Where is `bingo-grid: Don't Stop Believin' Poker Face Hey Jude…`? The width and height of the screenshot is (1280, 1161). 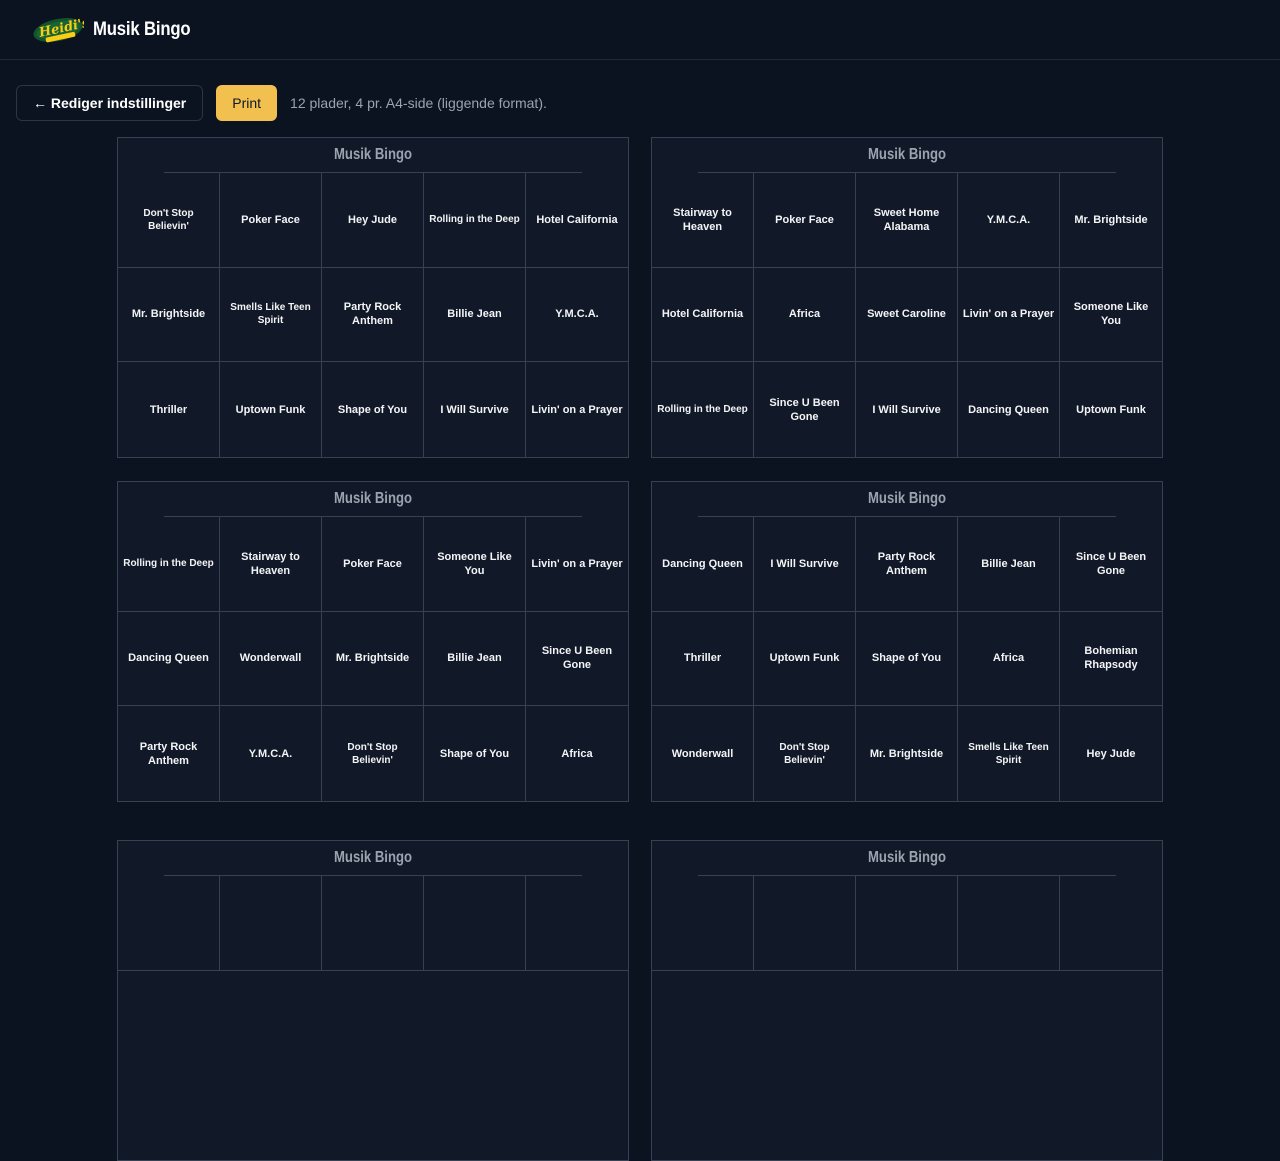
bingo-grid: Don't Stop Believin' Poker Face Hey Jude… is located at coordinates (373, 315).